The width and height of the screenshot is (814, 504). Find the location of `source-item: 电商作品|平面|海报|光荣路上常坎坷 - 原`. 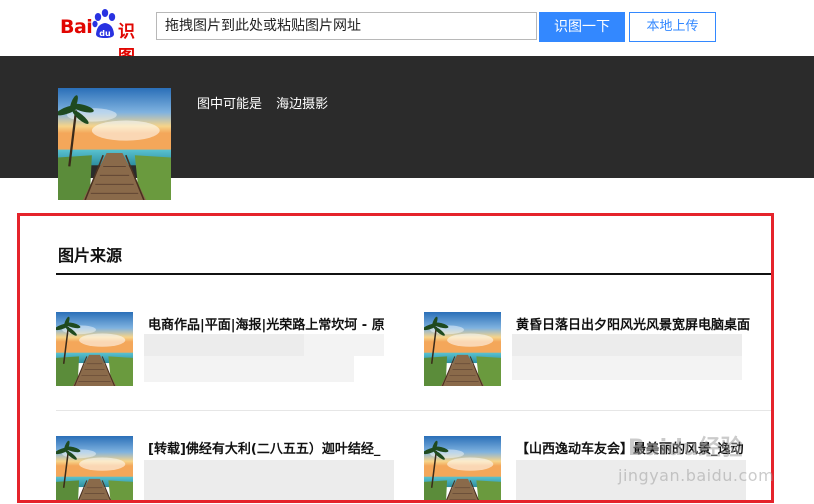

source-item: 电商作品|平面|海报|光荣路上常坎坷 - 原 is located at coordinates (221, 352).